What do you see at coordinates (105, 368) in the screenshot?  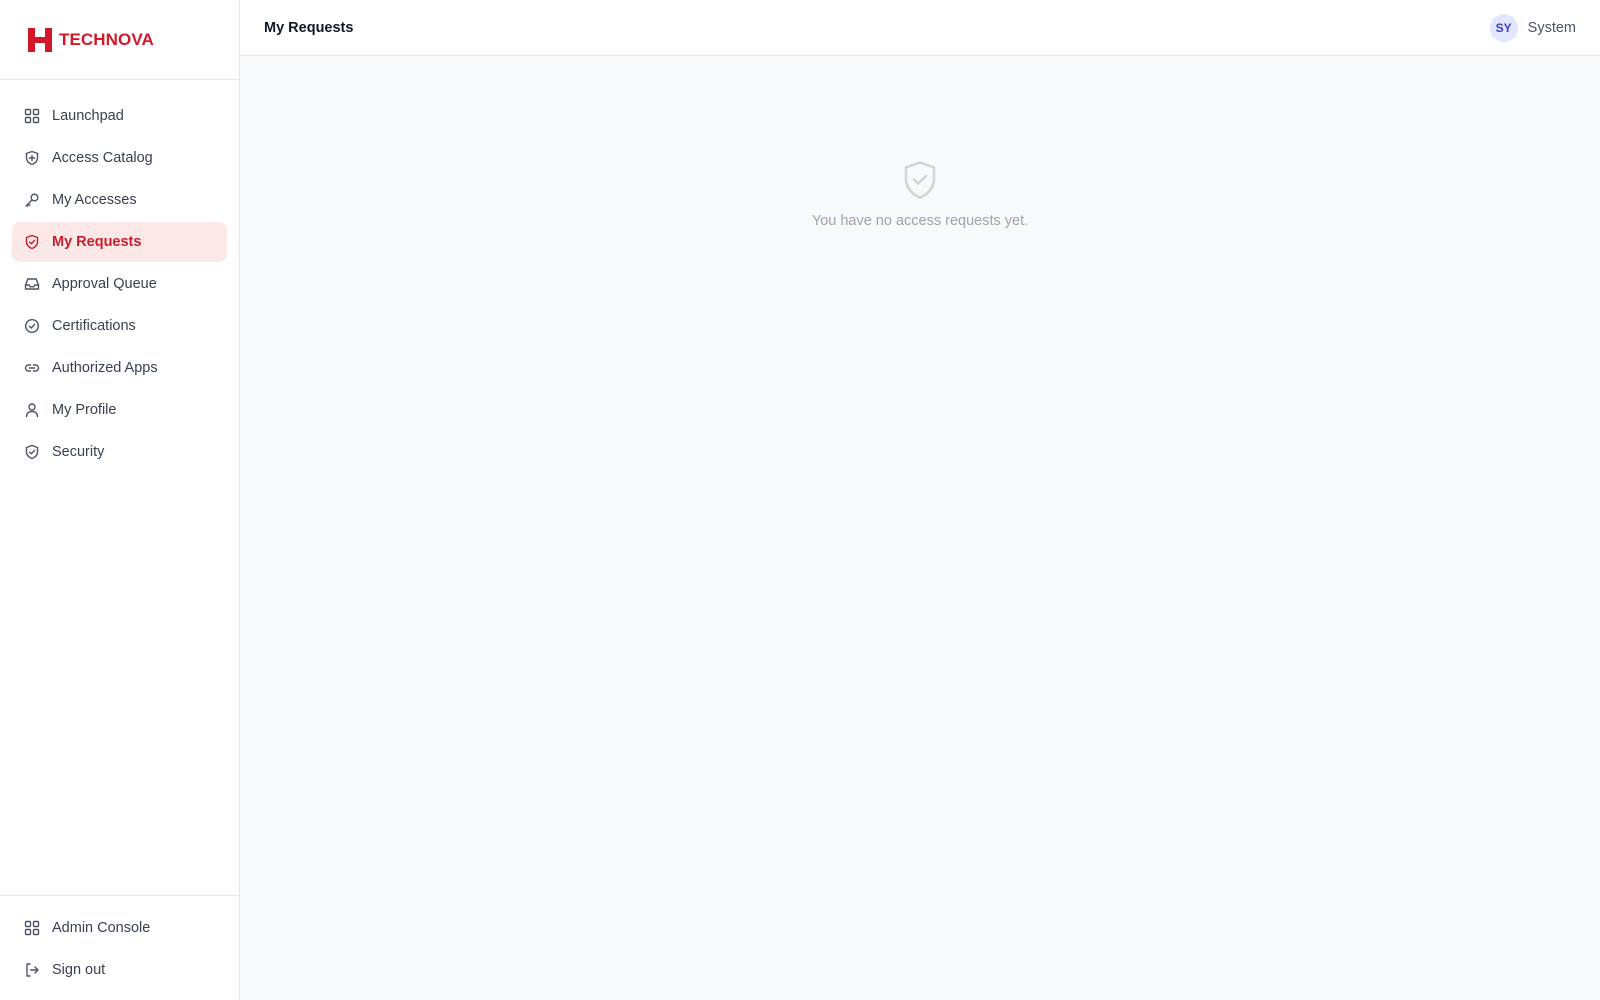 I see `sidebar-item-label: Authorized Apps` at bounding box center [105, 368].